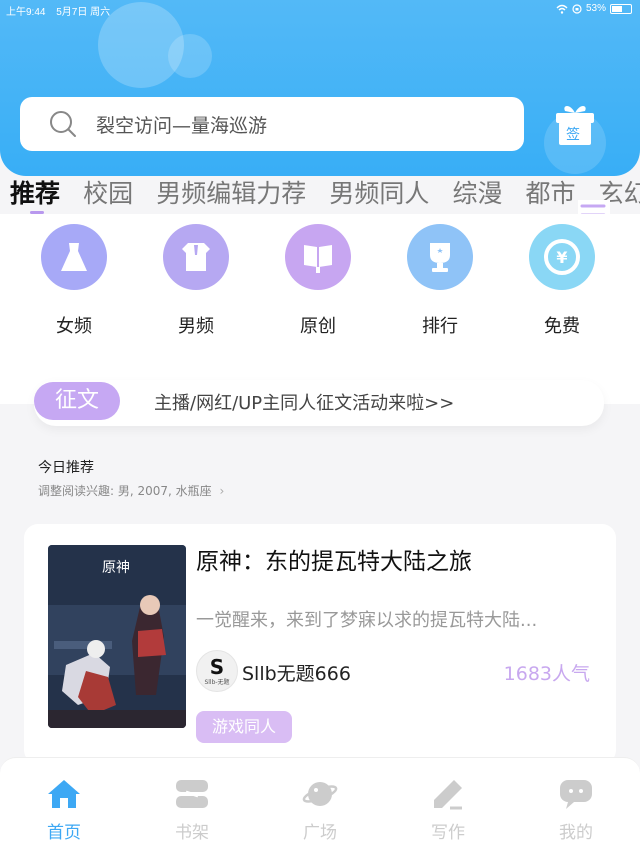 The height and width of the screenshot is (853, 640). I want to click on category-female: 女频, so click(74, 281).